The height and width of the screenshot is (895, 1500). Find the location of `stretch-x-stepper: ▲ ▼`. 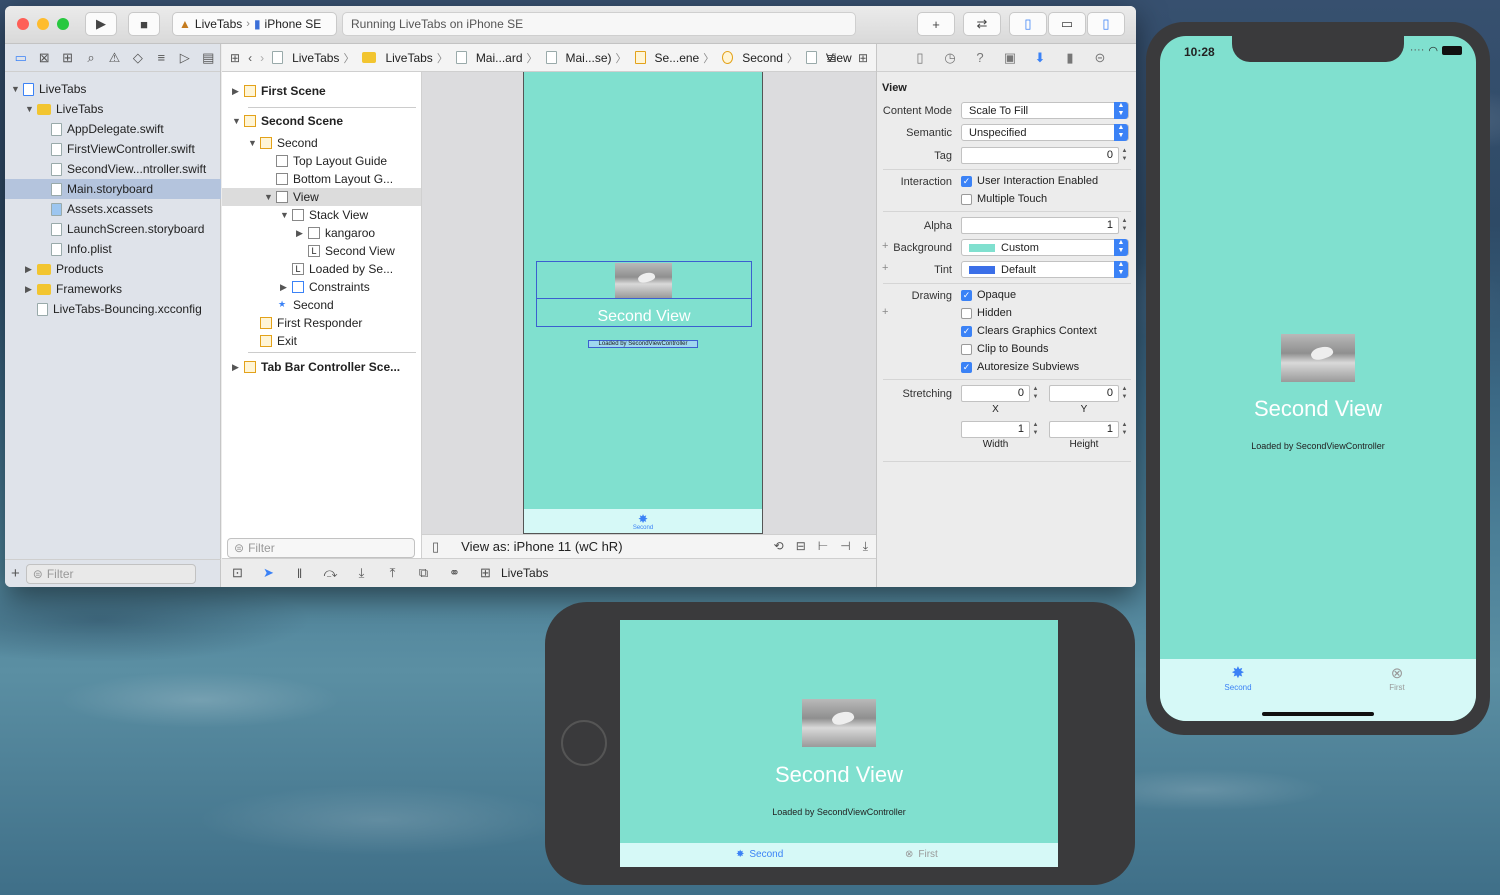

stretch-x-stepper: ▲ ▼ is located at coordinates (1035, 393).